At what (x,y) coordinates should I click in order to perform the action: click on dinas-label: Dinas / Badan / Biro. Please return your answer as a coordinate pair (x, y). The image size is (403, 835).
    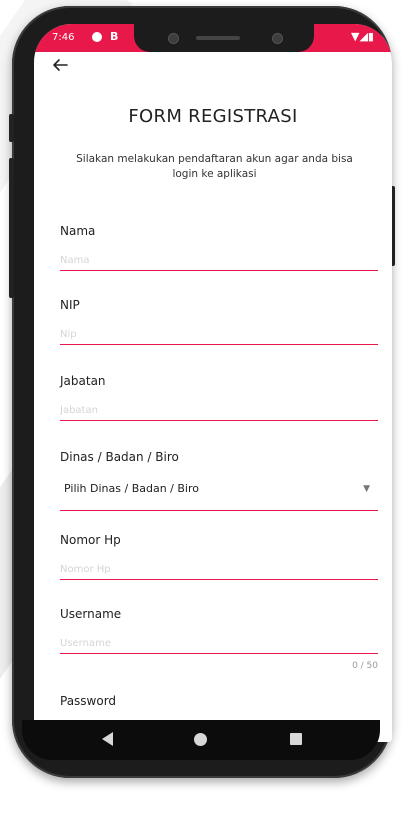
    Looking at the image, I should click on (119, 457).